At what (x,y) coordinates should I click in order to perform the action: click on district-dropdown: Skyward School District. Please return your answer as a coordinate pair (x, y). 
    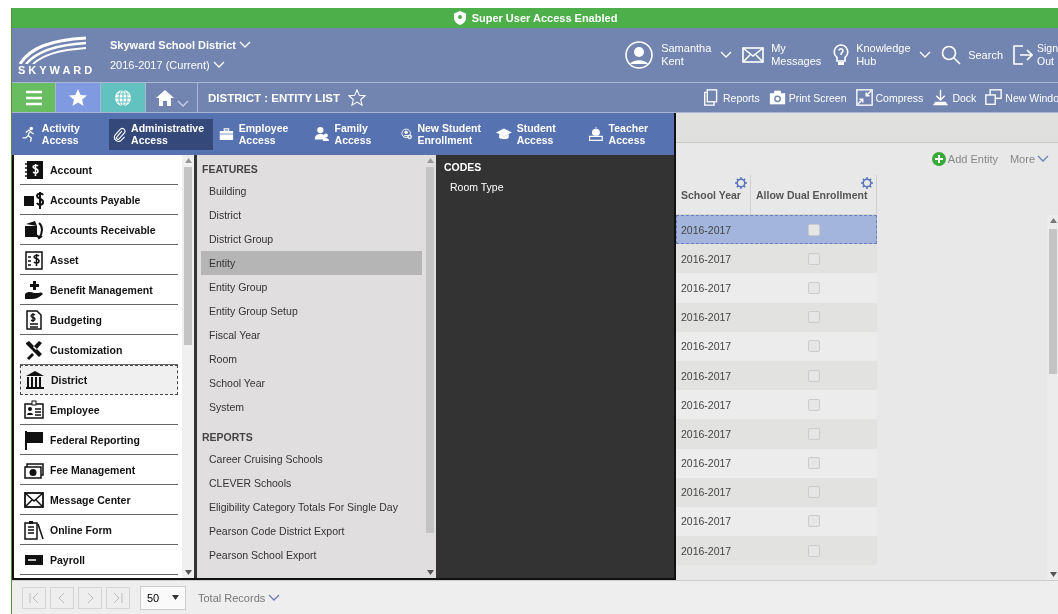
    Looking at the image, I should click on (180, 45).